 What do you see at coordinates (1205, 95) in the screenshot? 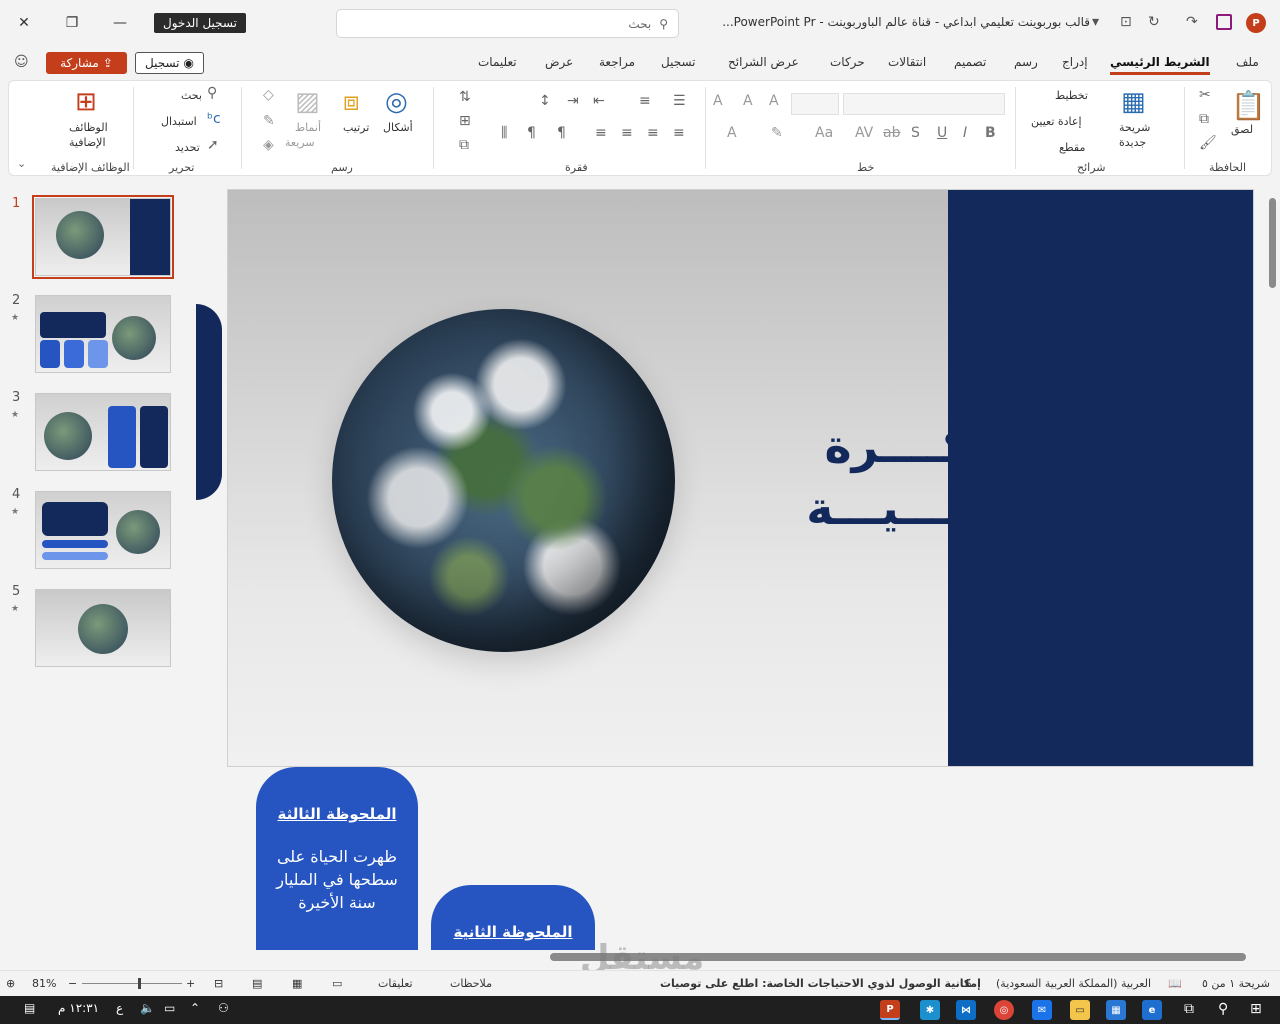
I see `cut-icon: ✂` at bounding box center [1205, 95].